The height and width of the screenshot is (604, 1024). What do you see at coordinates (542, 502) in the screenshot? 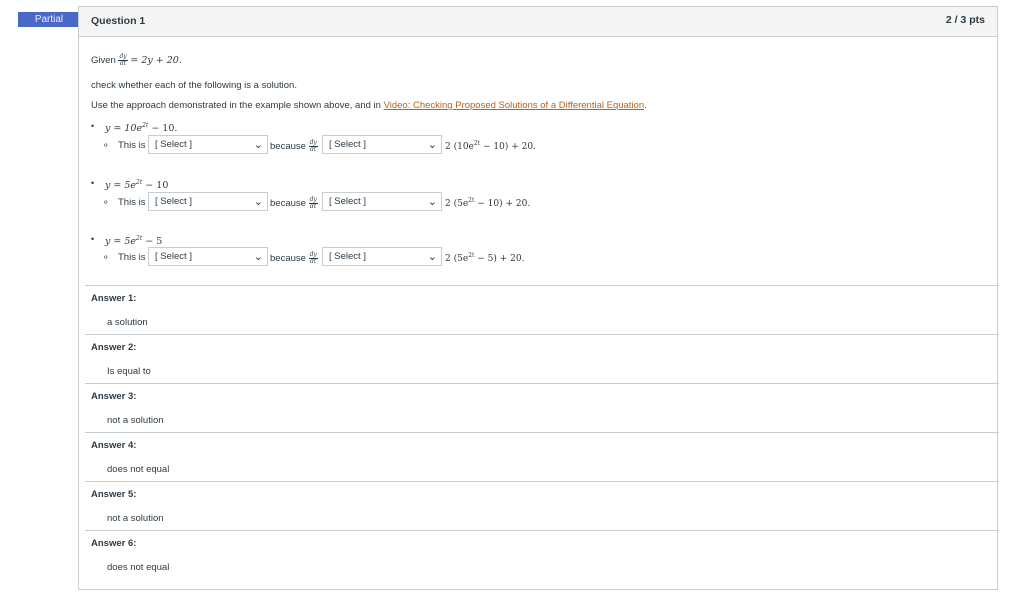
I see `answer-block-5: Answer 5: not a solution` at bounding box center [542, 502].